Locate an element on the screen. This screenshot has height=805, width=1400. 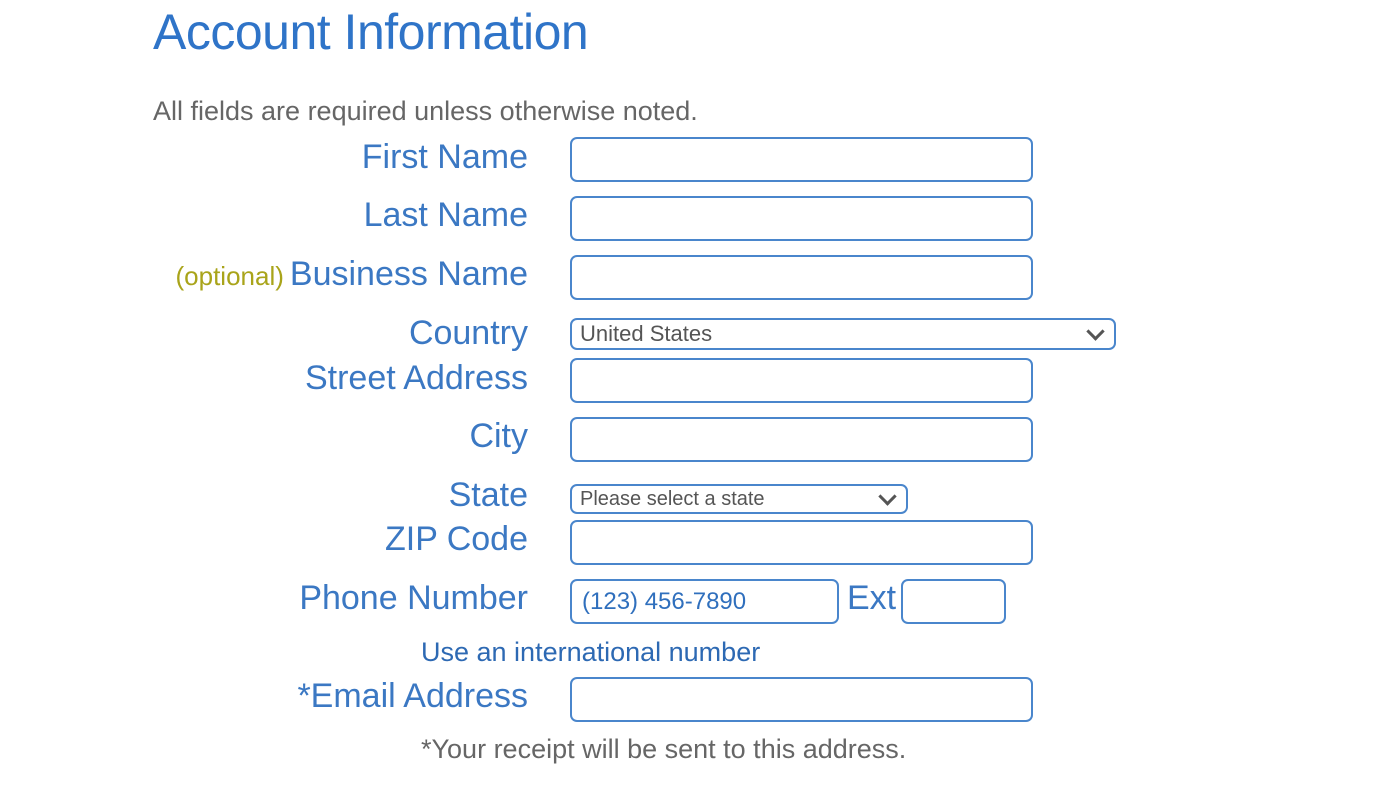
city-input is located at coordinates (801, 439).